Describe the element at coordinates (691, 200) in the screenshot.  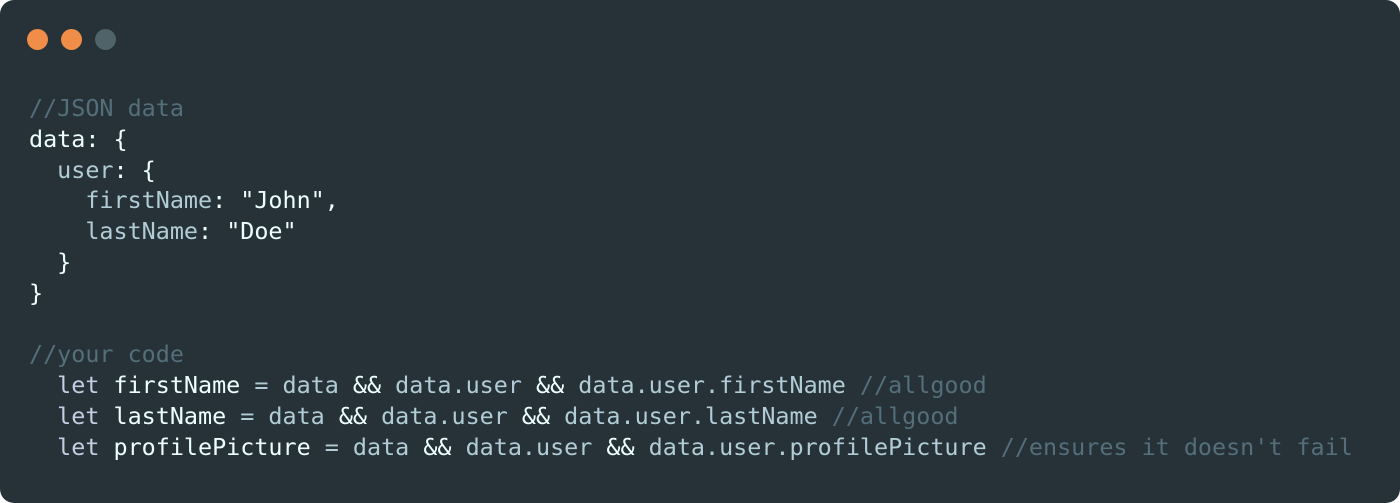
I see `code-line: firstName: "John",` at that location.